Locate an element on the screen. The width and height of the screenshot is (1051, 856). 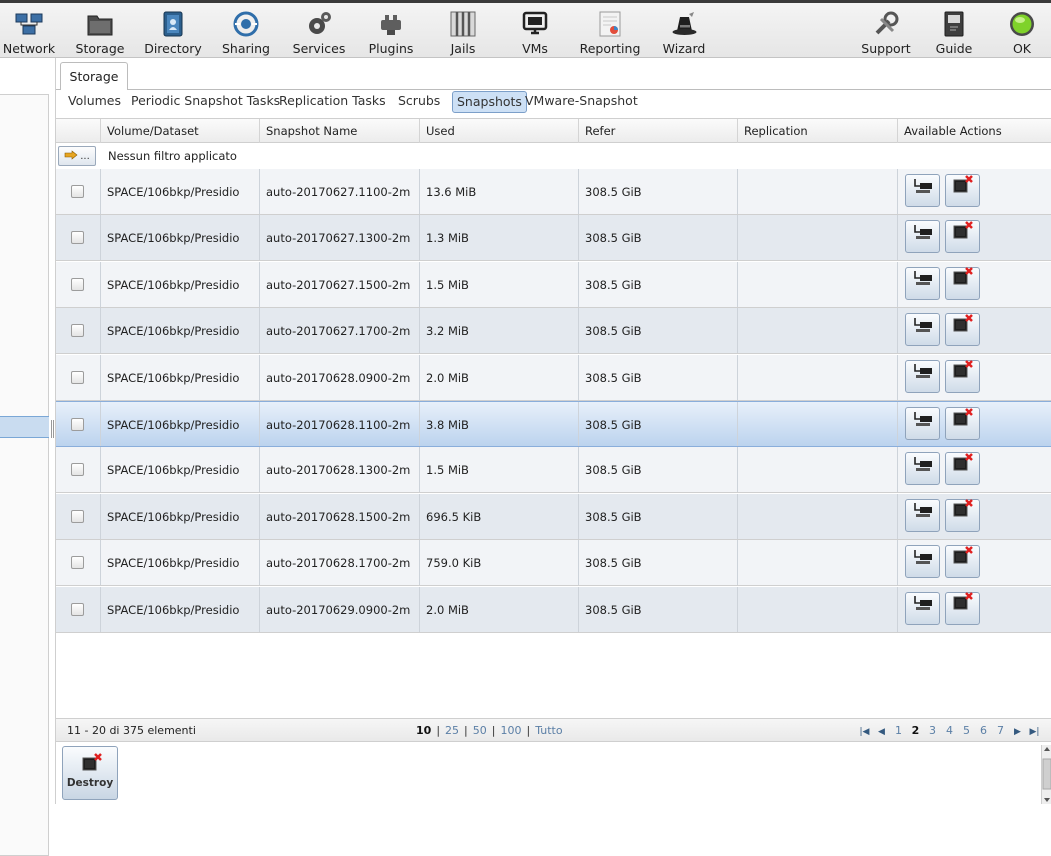
report-icon is located at coordinates (610, 24).